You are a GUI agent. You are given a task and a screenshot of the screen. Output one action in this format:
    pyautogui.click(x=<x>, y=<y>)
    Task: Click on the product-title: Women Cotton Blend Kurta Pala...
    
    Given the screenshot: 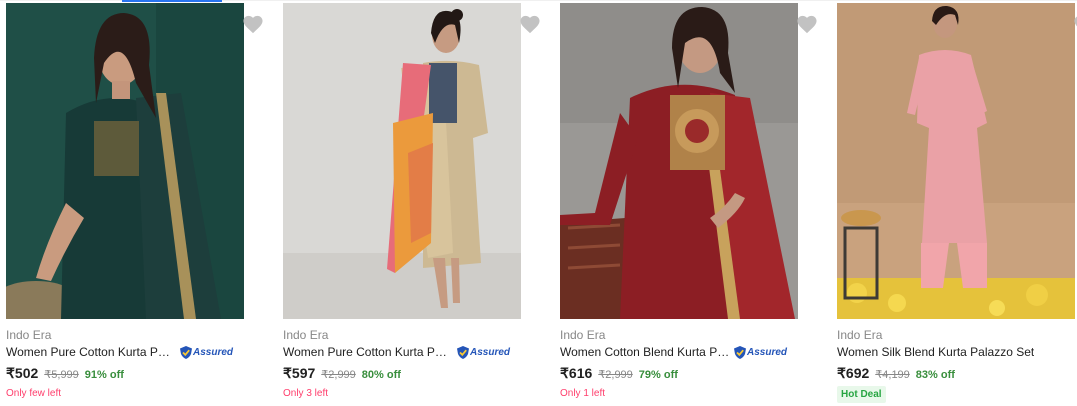 What is the action you would take?
    pyautogui.click(x=645, y=352)
    